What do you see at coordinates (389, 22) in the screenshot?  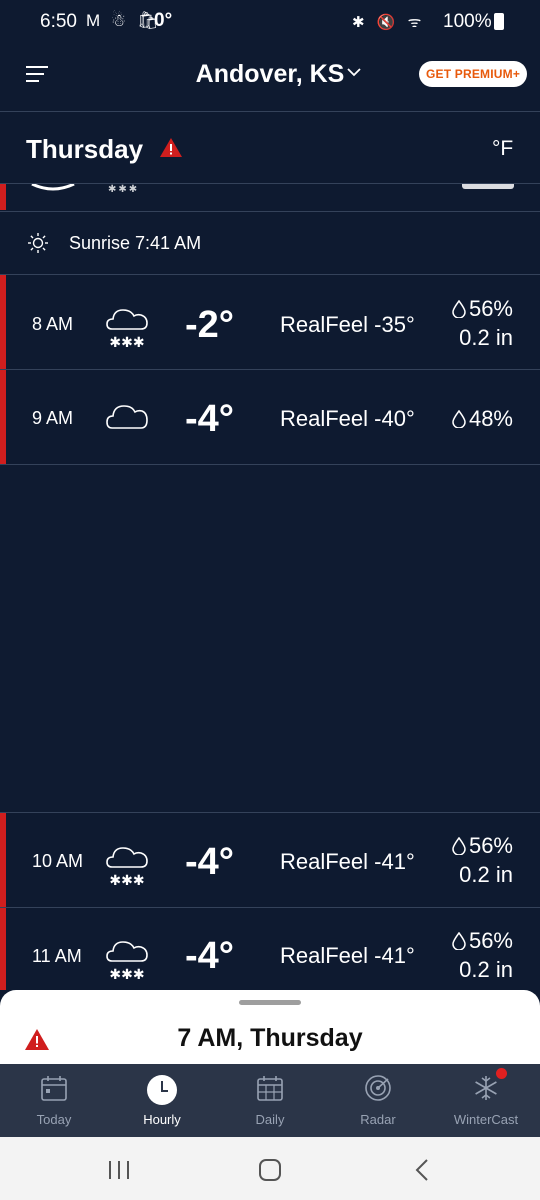 I see `system-status-icons: ✱ 🔇 ᯤ` at bounding box center [389, 22].